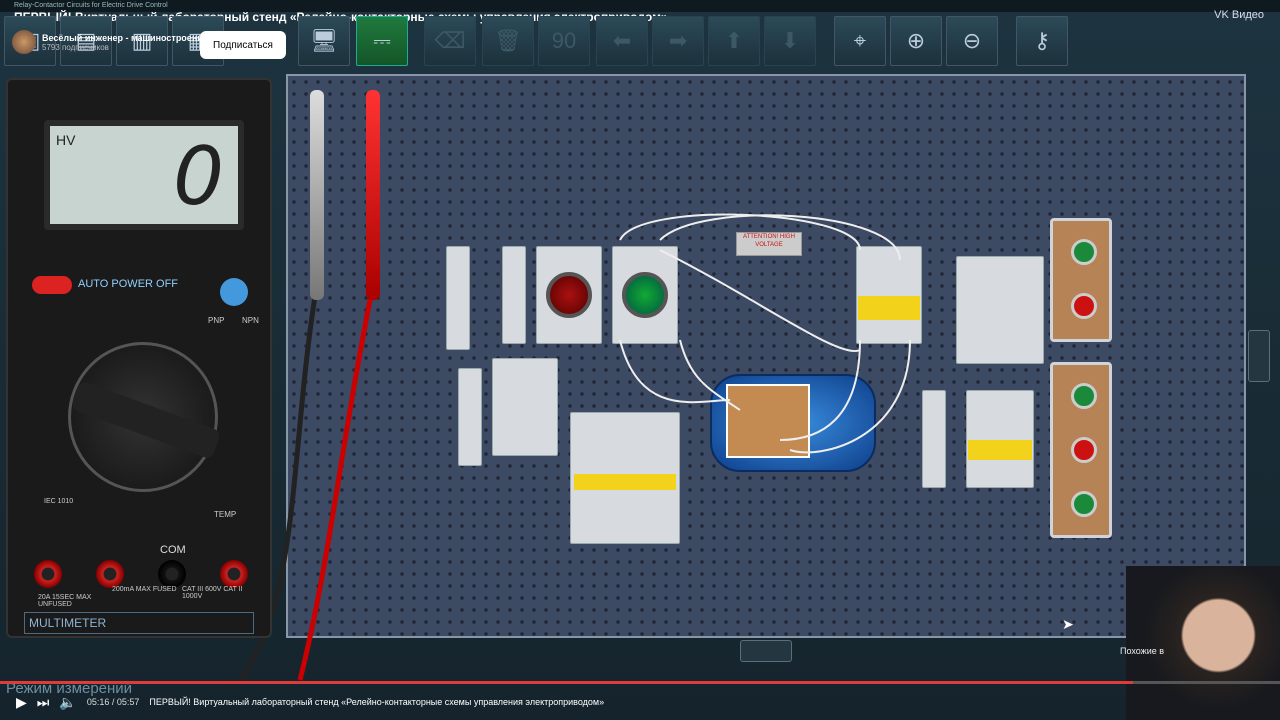 The height and width of the screenshot is (720, 1280). Describe the element at coordinates (1259, 356) in the screenshot. I see `vertical-scroll-handle` at that location.